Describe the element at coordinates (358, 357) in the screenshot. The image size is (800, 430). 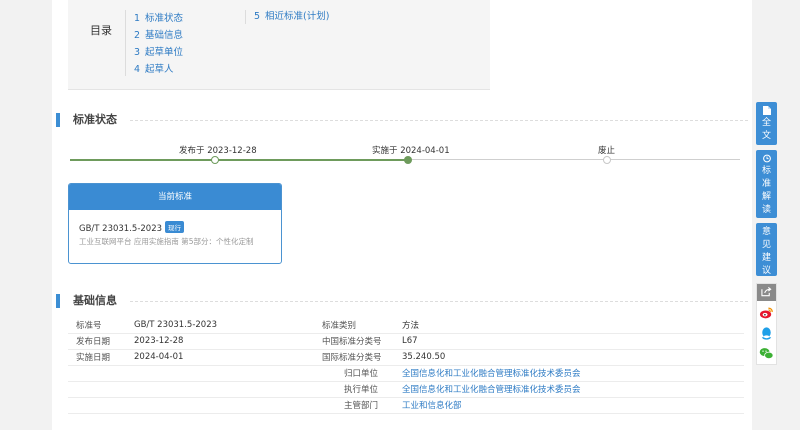
I see `cell-label: 国际标准分类号` at that location.